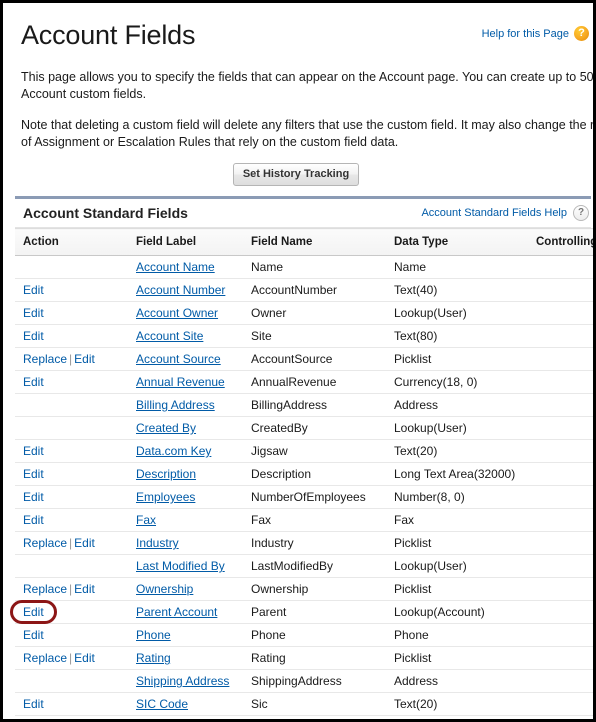 This screenshot has height=722, width=596. What do you see at coordinates (153, 635) in the screenshot?
I see `field-label-link: Phone` at bounding box center [153, 635].